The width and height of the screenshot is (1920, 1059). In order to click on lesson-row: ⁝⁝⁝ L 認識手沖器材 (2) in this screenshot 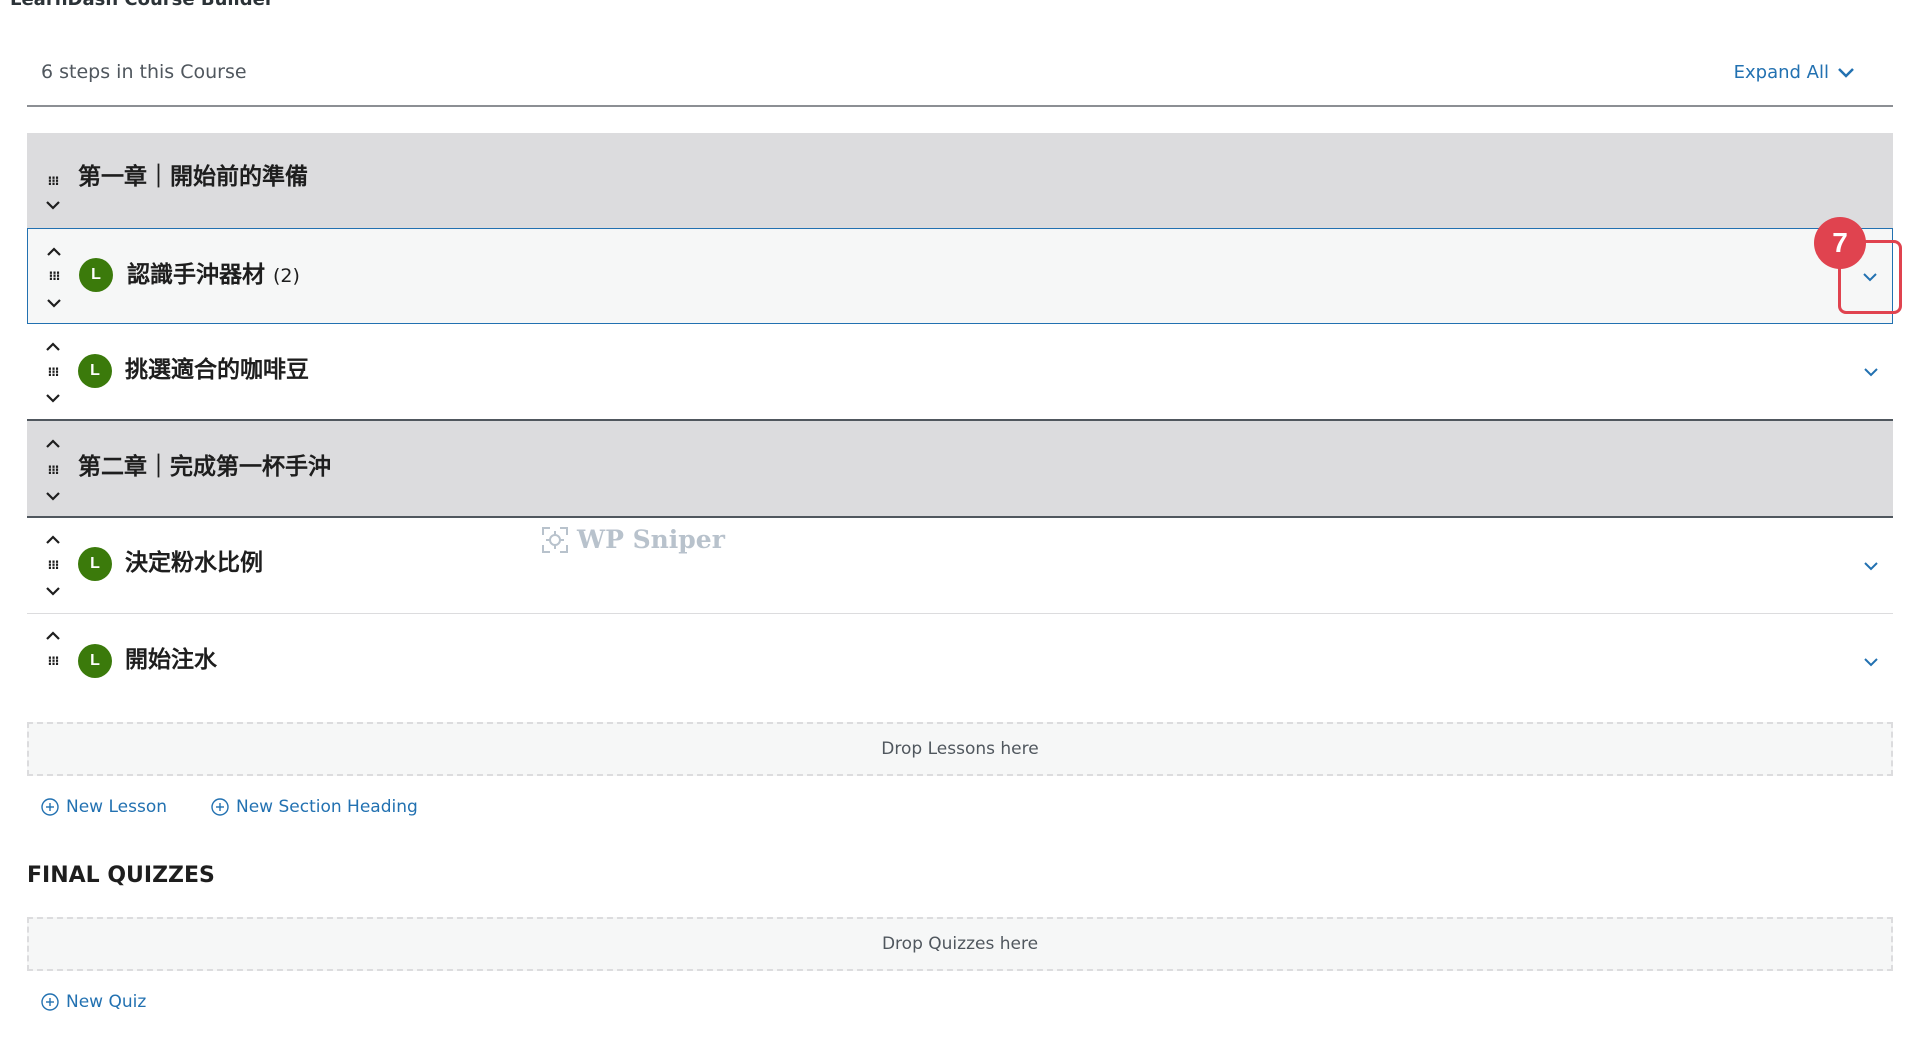, I will do `click(960, 276)`.